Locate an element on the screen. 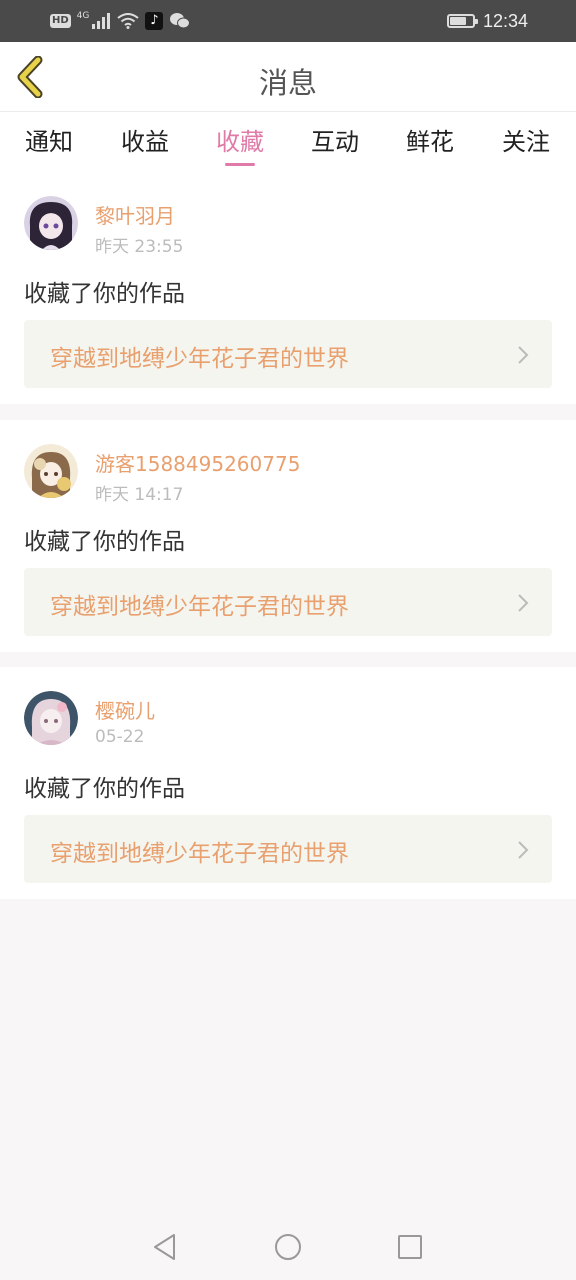 The height and width of the screenshot is (1280, 576). timestamp: 昨天 14:17 is located at coordinates (139, 495).